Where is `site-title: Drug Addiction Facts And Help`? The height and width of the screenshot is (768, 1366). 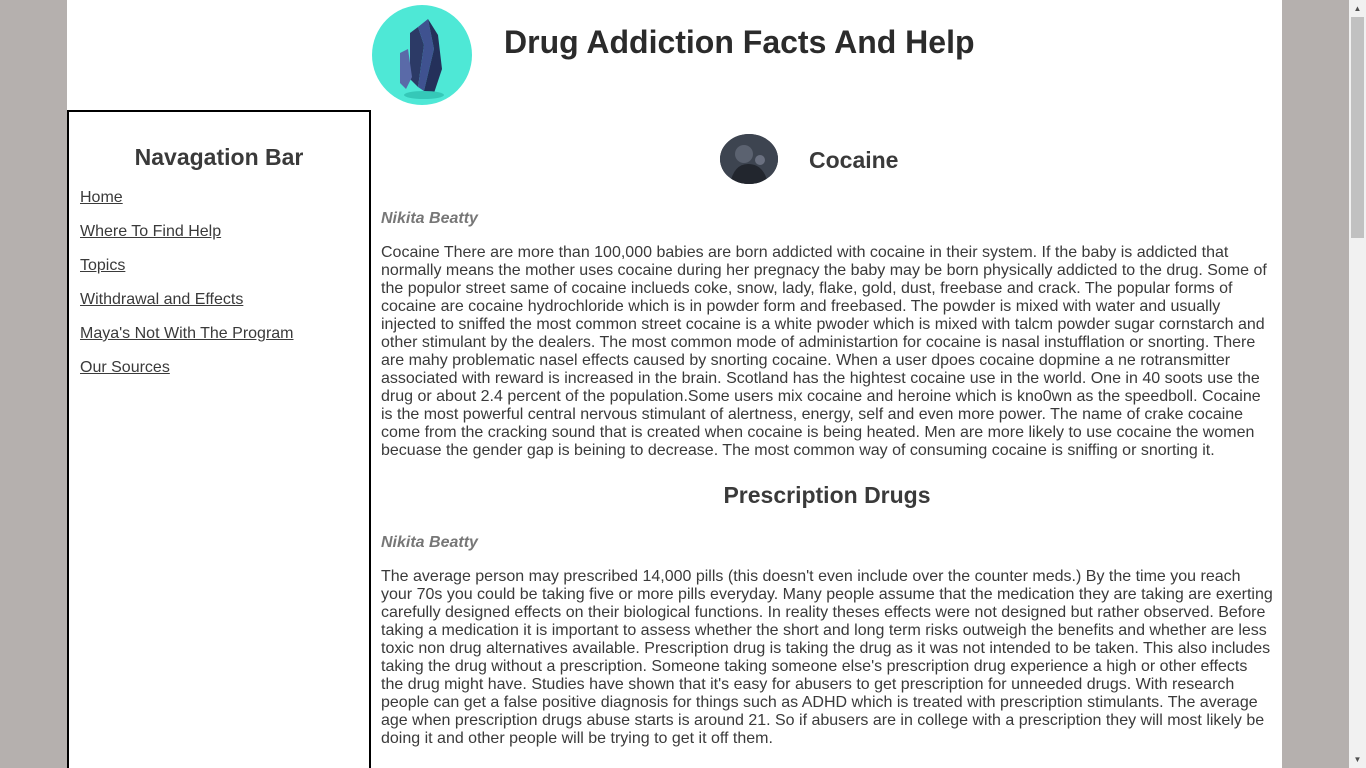 site-title: Drug Addiction Facts And Help is located at coordinates (739, 42).